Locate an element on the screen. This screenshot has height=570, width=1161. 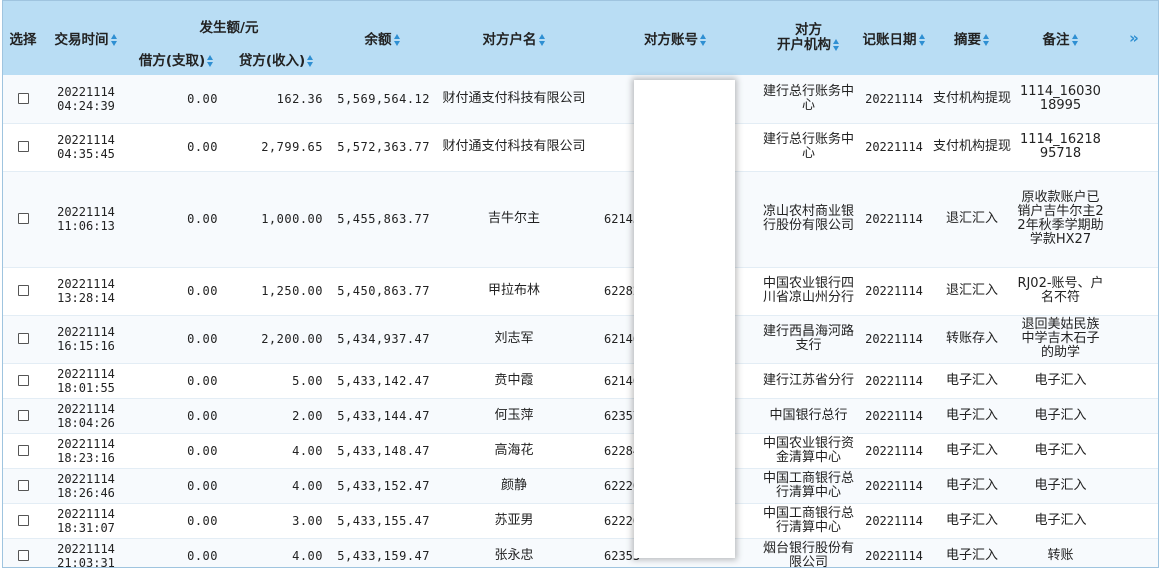
col-party-bank: 对方 开户机构 is located at coordinates (808, 38).